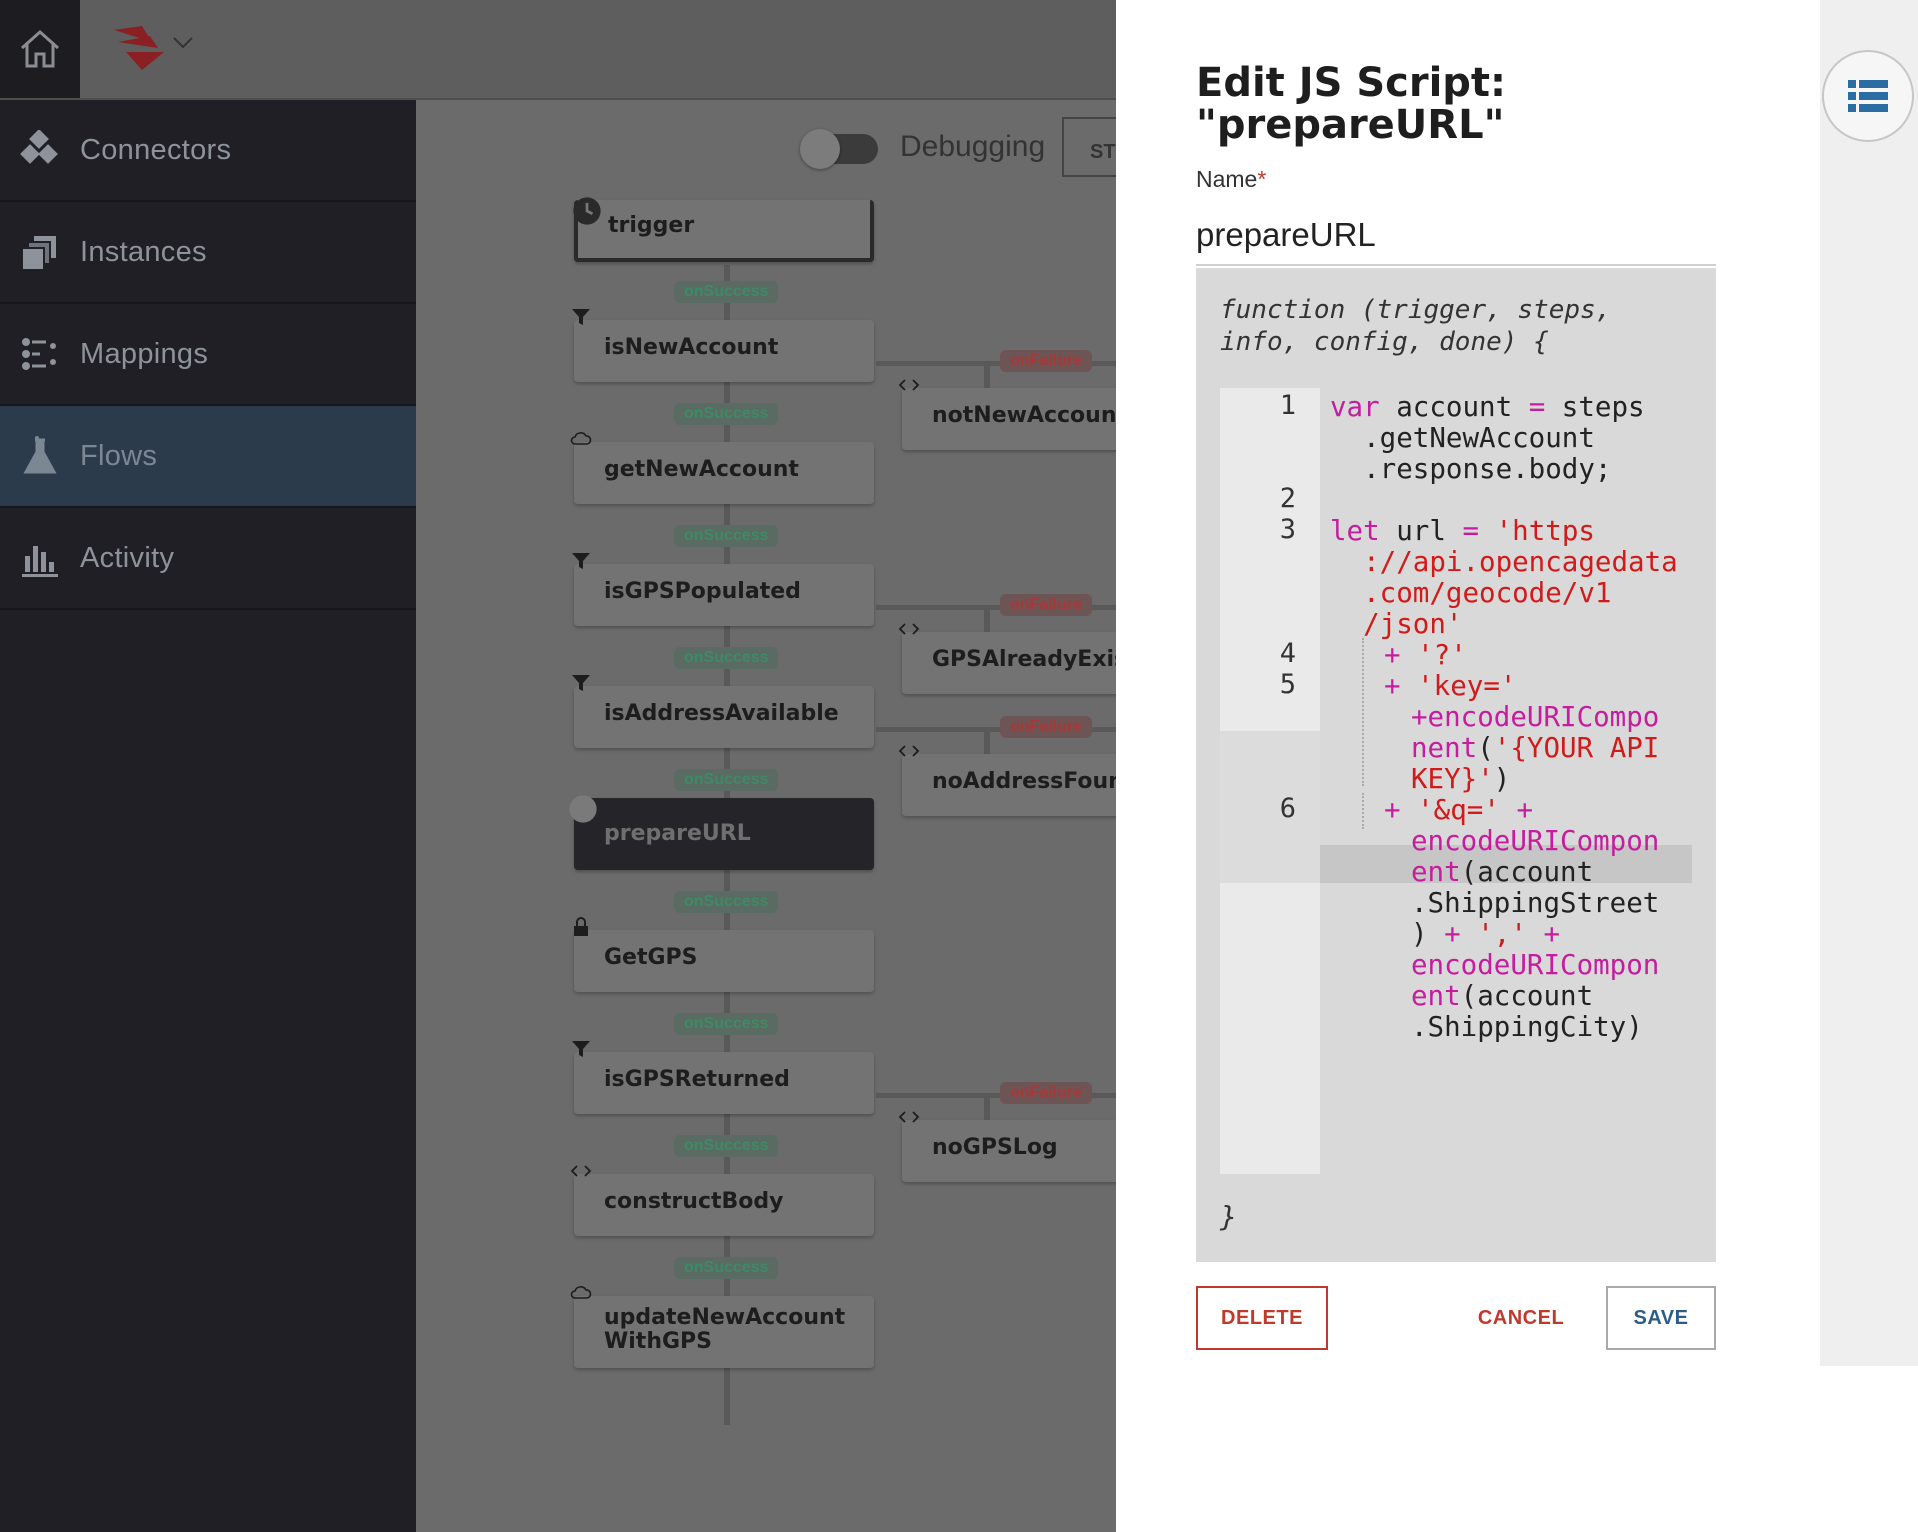 The width and height of the screenshot is (1918, 1532). Describe the element at coordinates (1287, 498) in the screenshot. I see `line-number: 2` at that location.